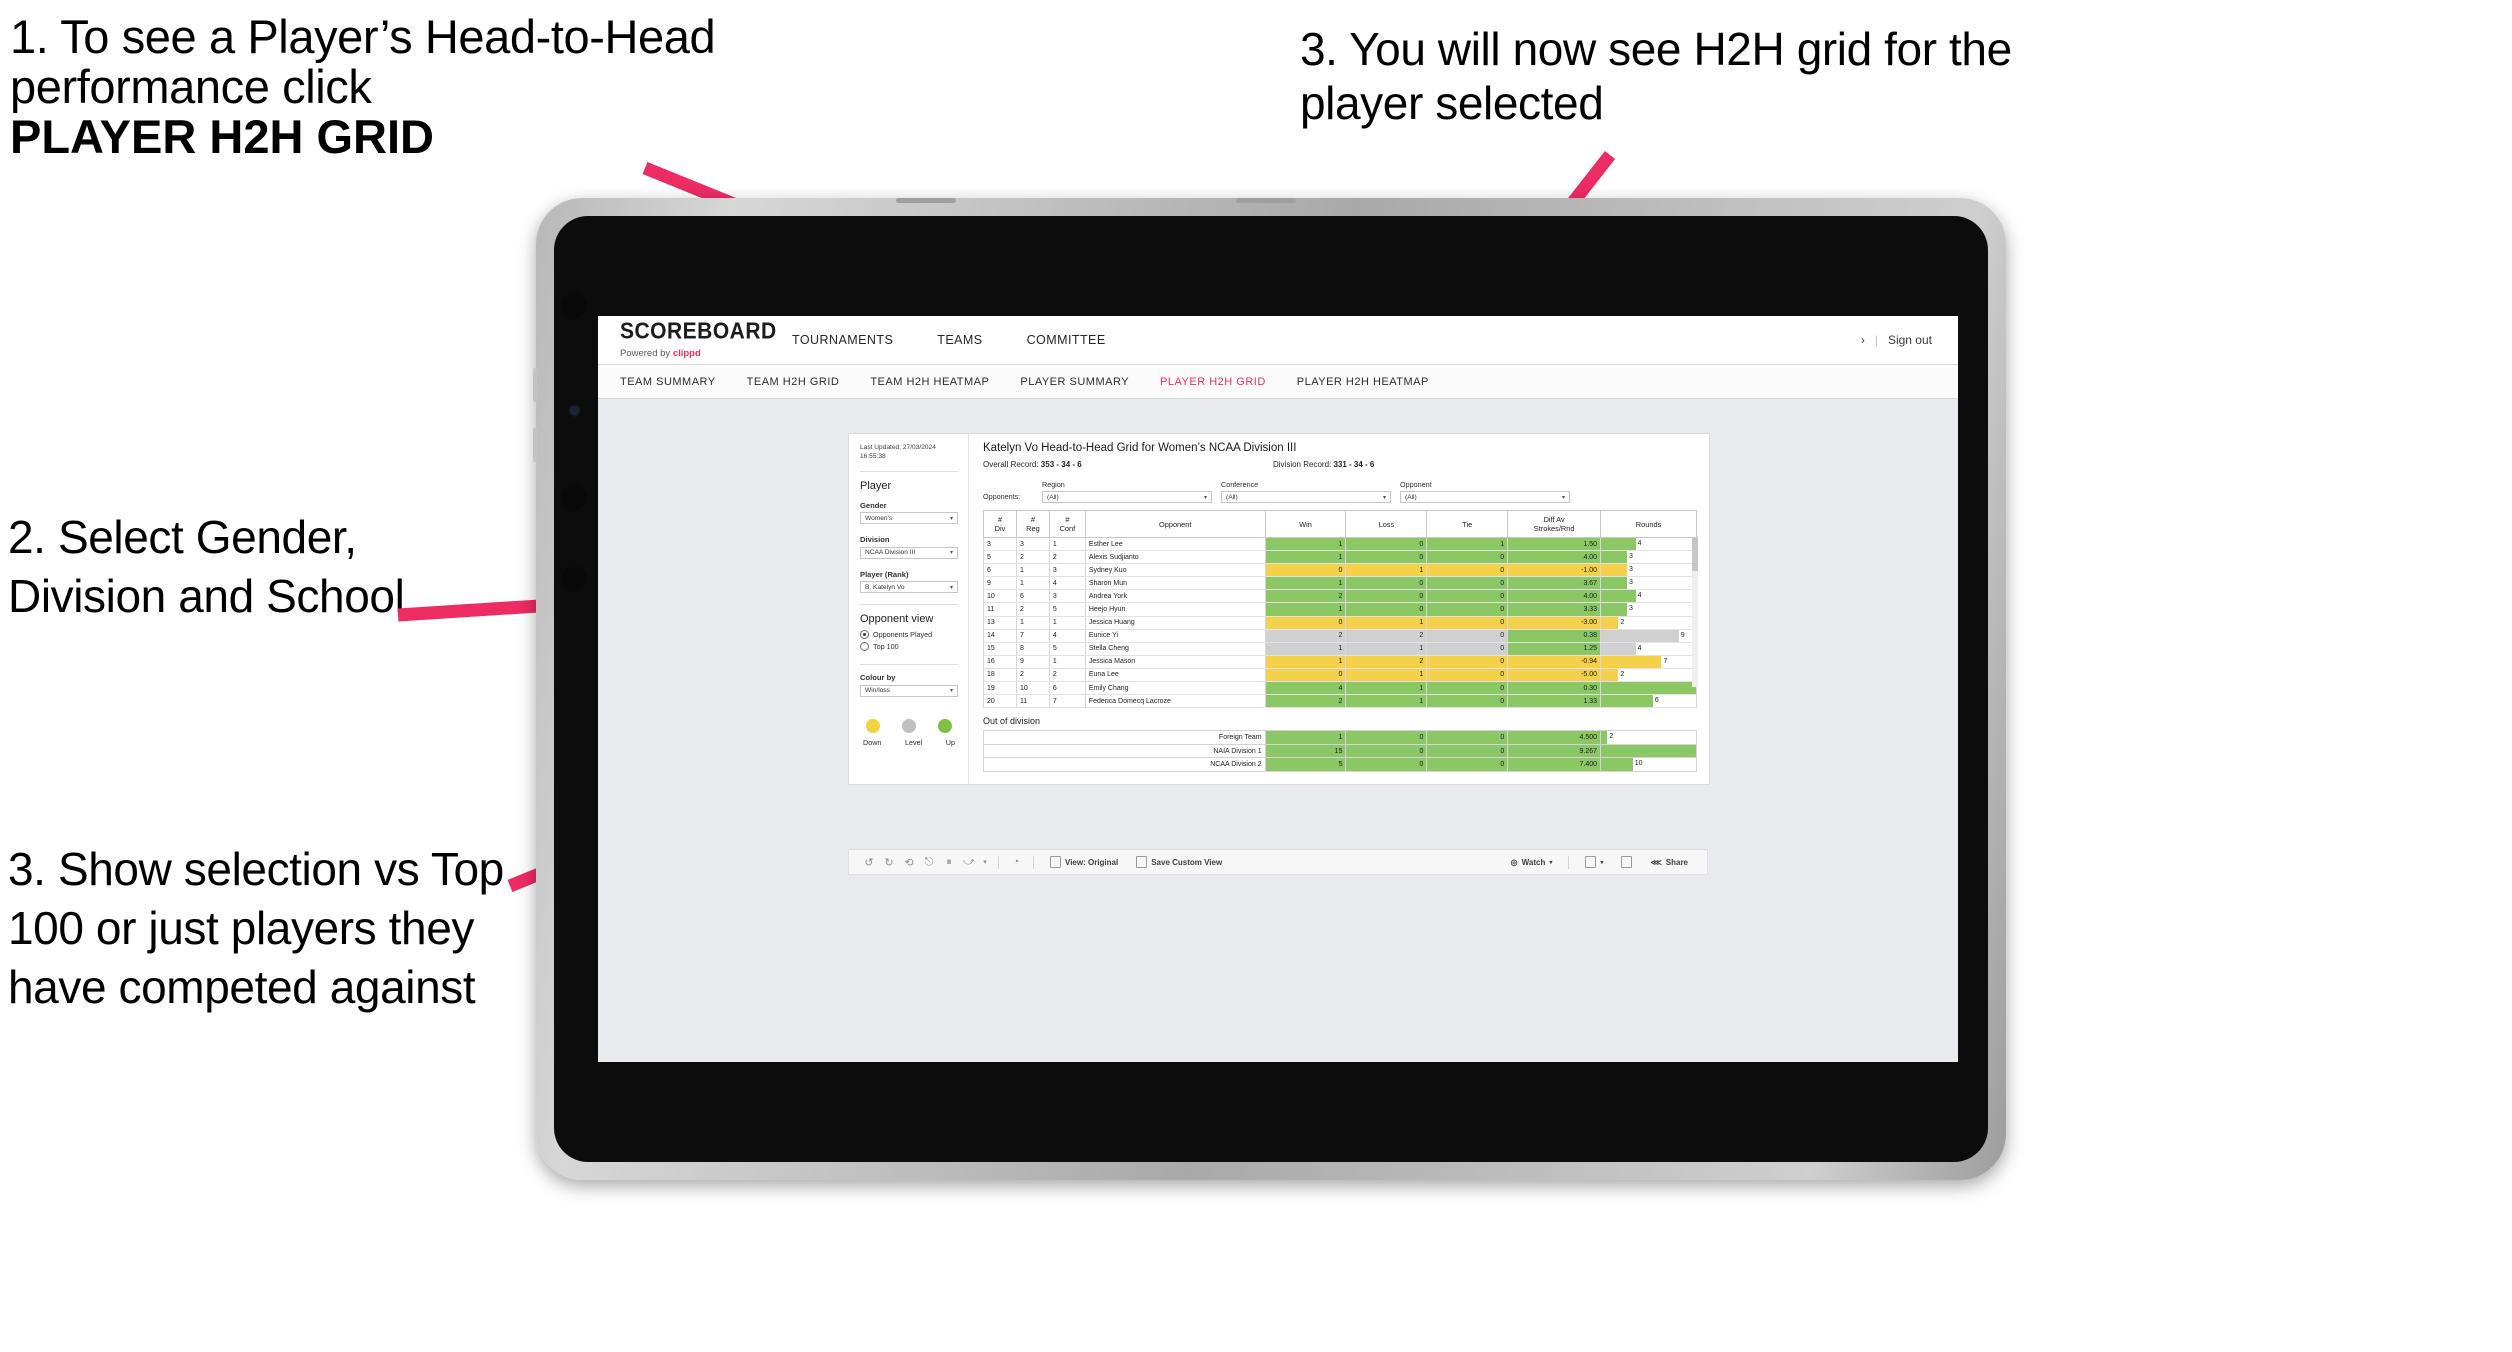  What do you see at coordinates (1124, 764) in the screenshot?
I see `cell: NCAA Division 2` at bounding box center [1124, 764].